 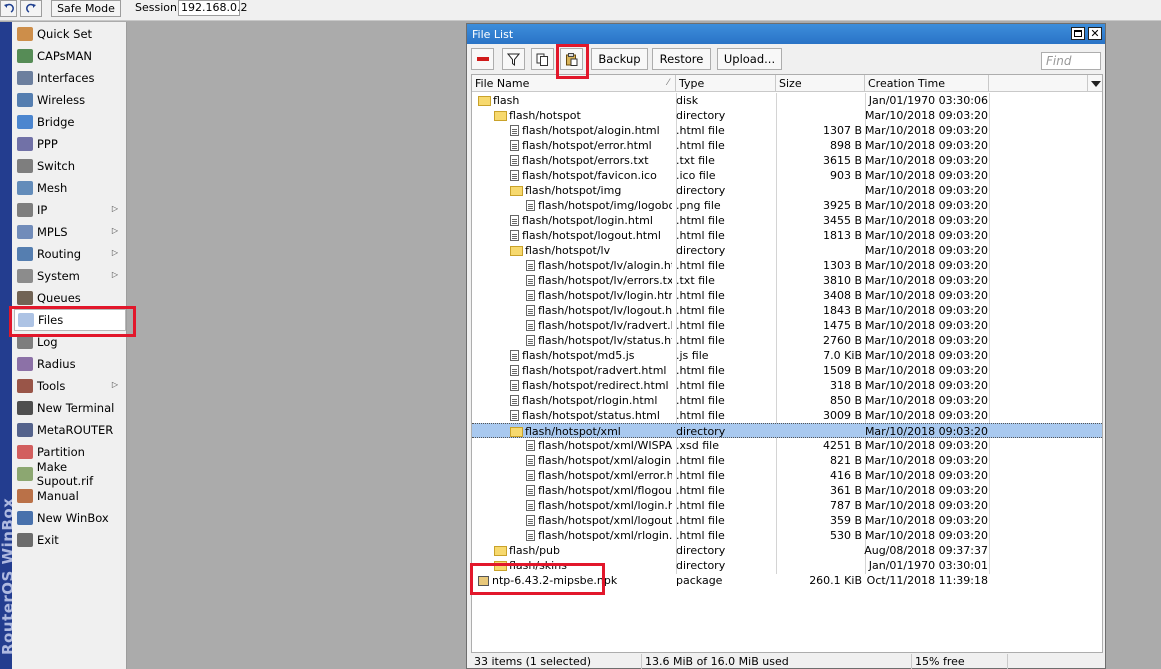 What do you see at coordinates (595, 385) in the screenshot?
I see `file-name-text: flash/hotspot/redirect.html` at bounding box center [595, 385].